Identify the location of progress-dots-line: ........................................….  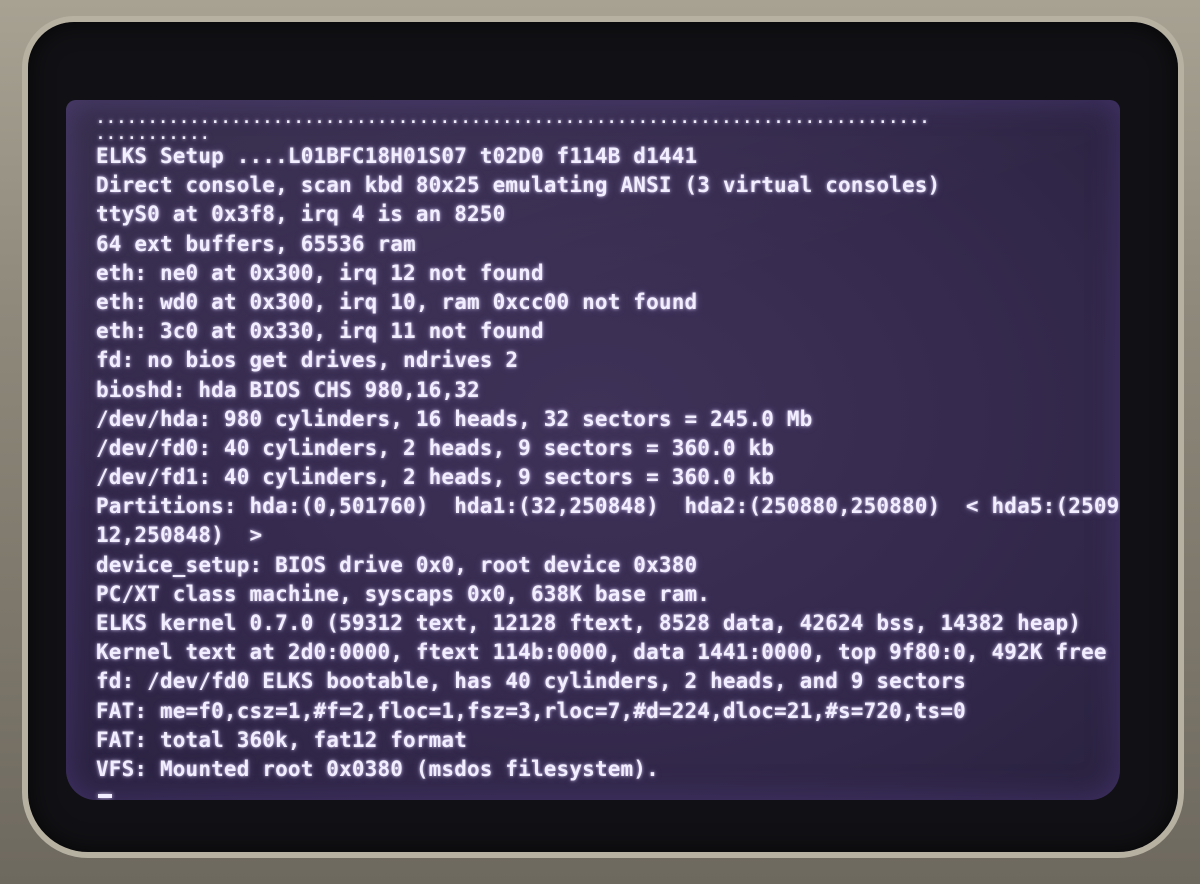
(513, 118).